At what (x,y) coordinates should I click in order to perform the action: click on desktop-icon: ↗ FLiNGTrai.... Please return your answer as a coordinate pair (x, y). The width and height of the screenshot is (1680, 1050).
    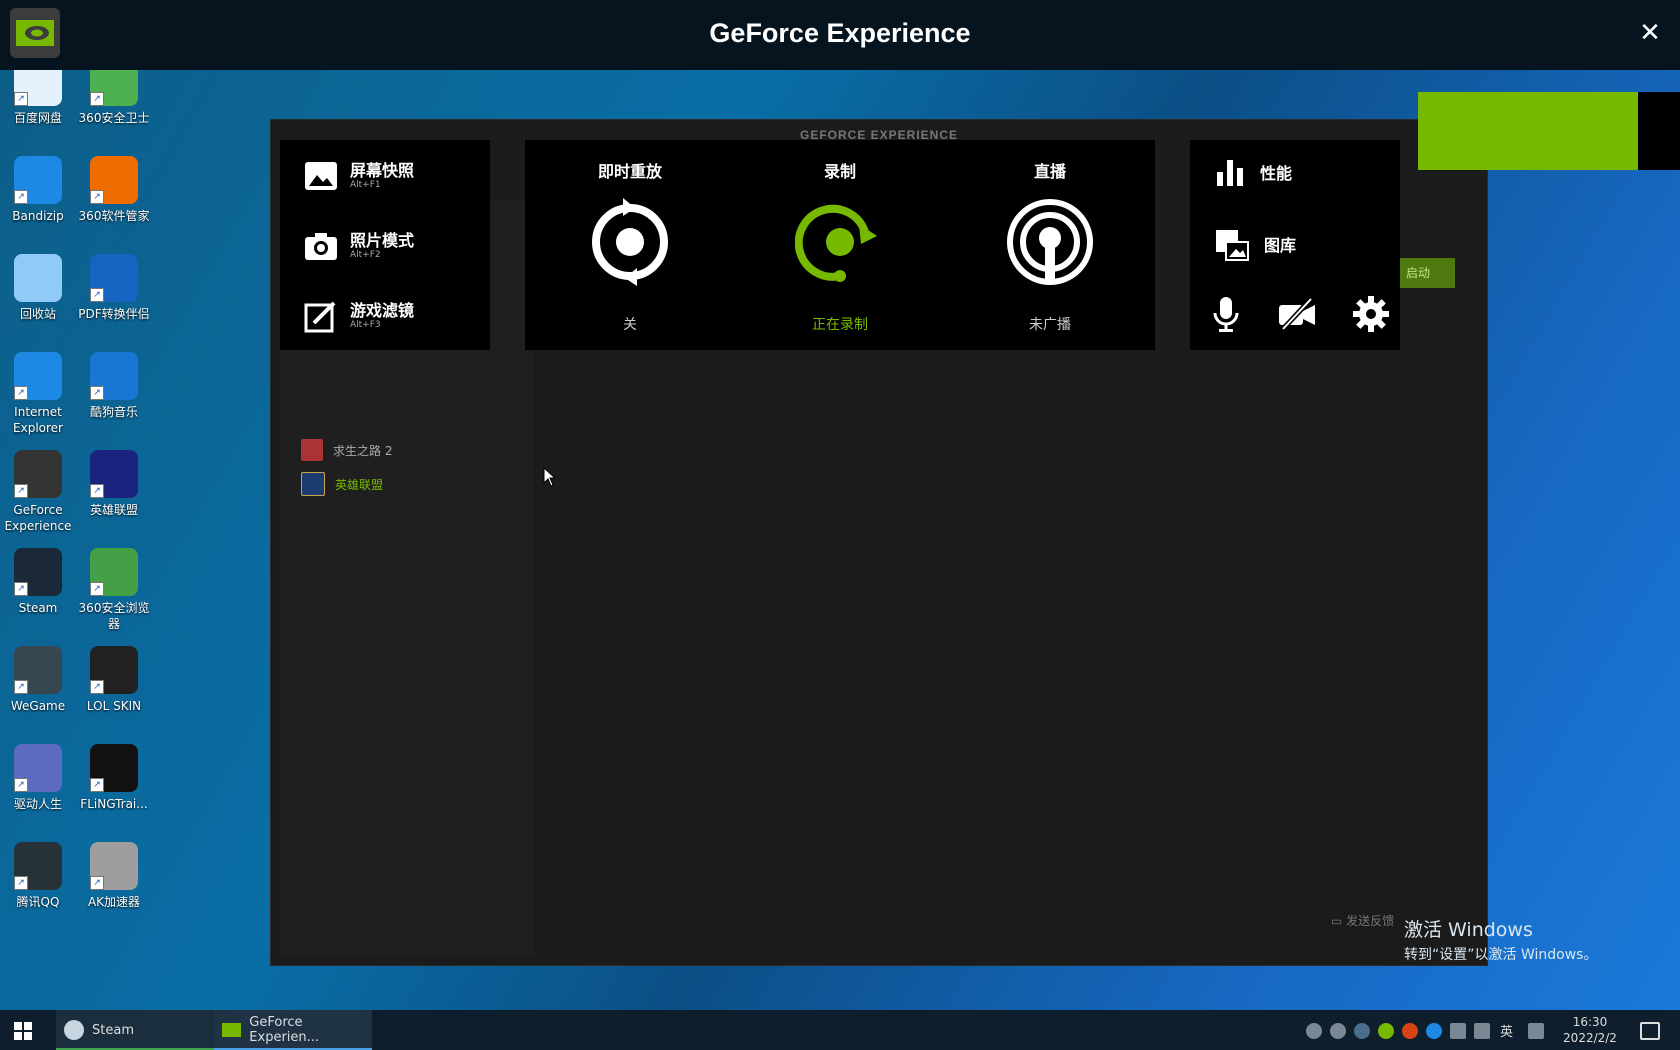
    Looking at the image, I should click on (114, 778).